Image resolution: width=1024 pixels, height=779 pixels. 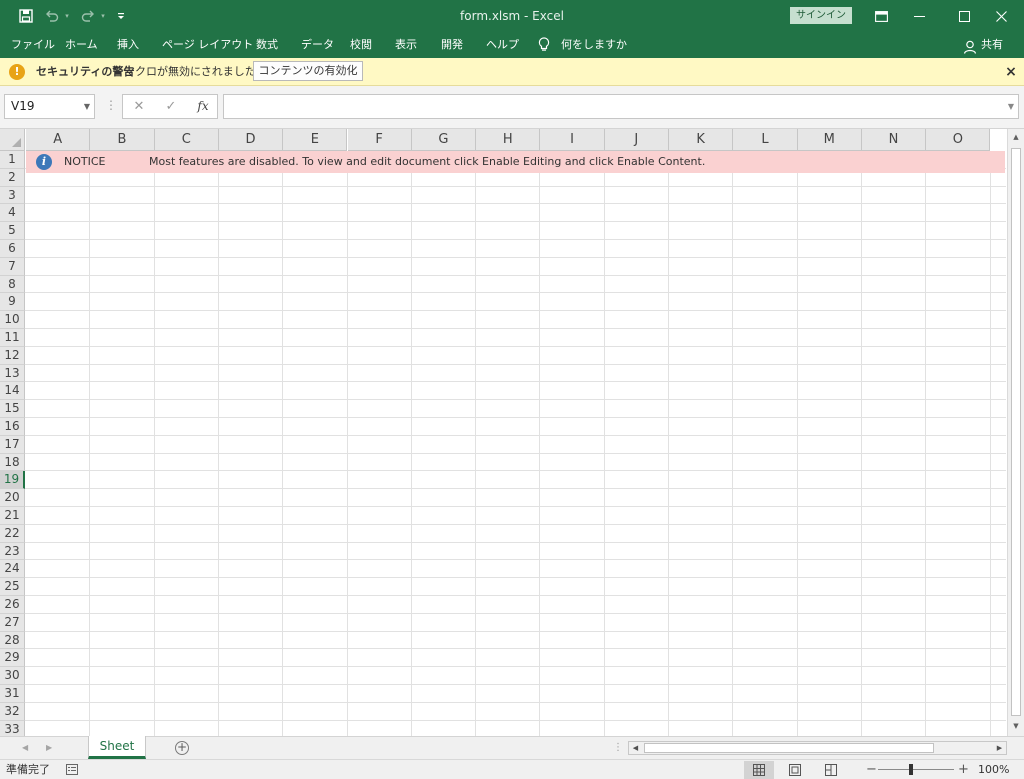 What do you see at coordinates (881, 16) in the screenshot?
I see `ribbon-display-options-icon` at bounding box center [881, 16].